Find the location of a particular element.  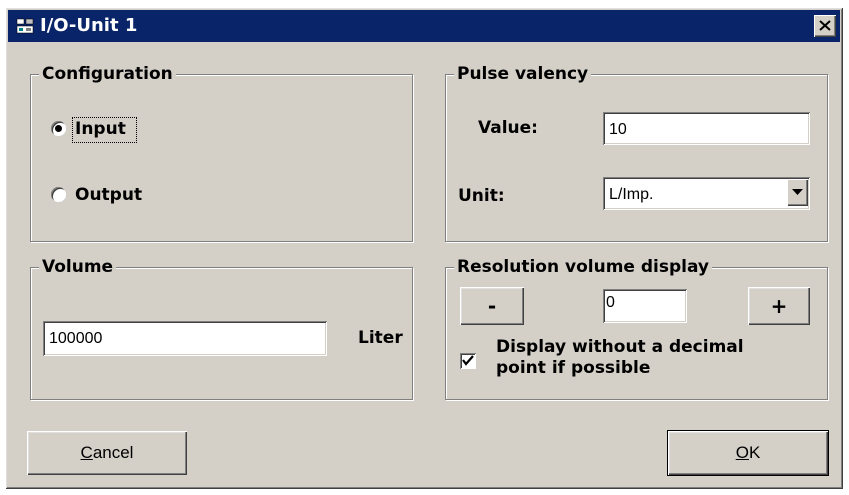

unit-dropdown-button is located at coordinates (797, 192).